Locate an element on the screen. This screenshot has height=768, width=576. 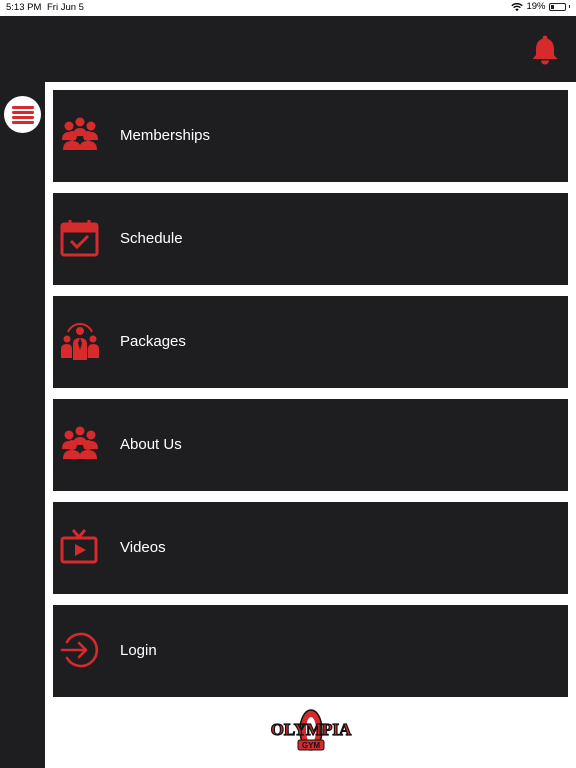
menu-card-label: About Us is located at coordinates (151, 444).